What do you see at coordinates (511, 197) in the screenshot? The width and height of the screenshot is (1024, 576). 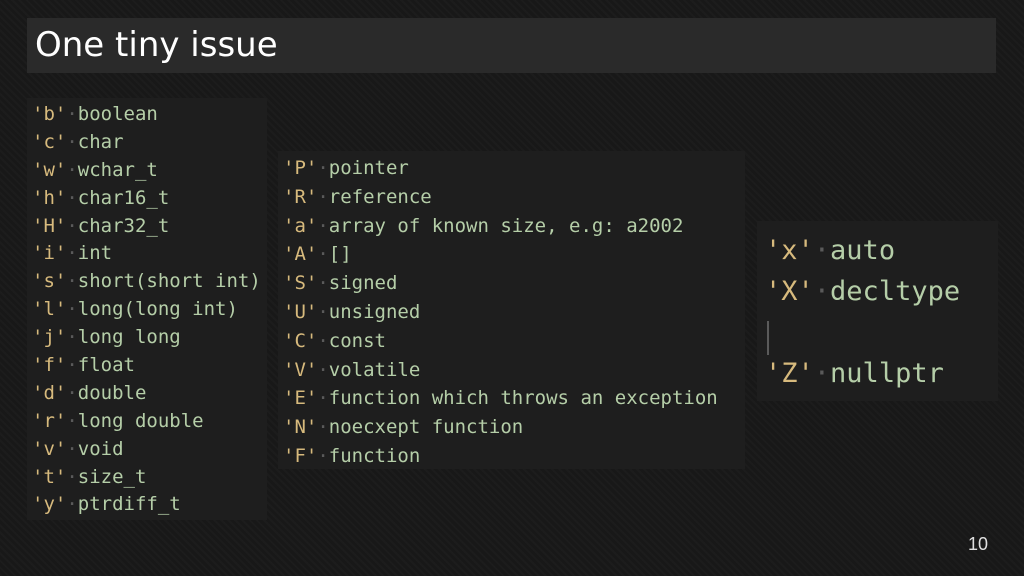 I see `code-row: 'R'·reference` at bounding box center [511, 197].